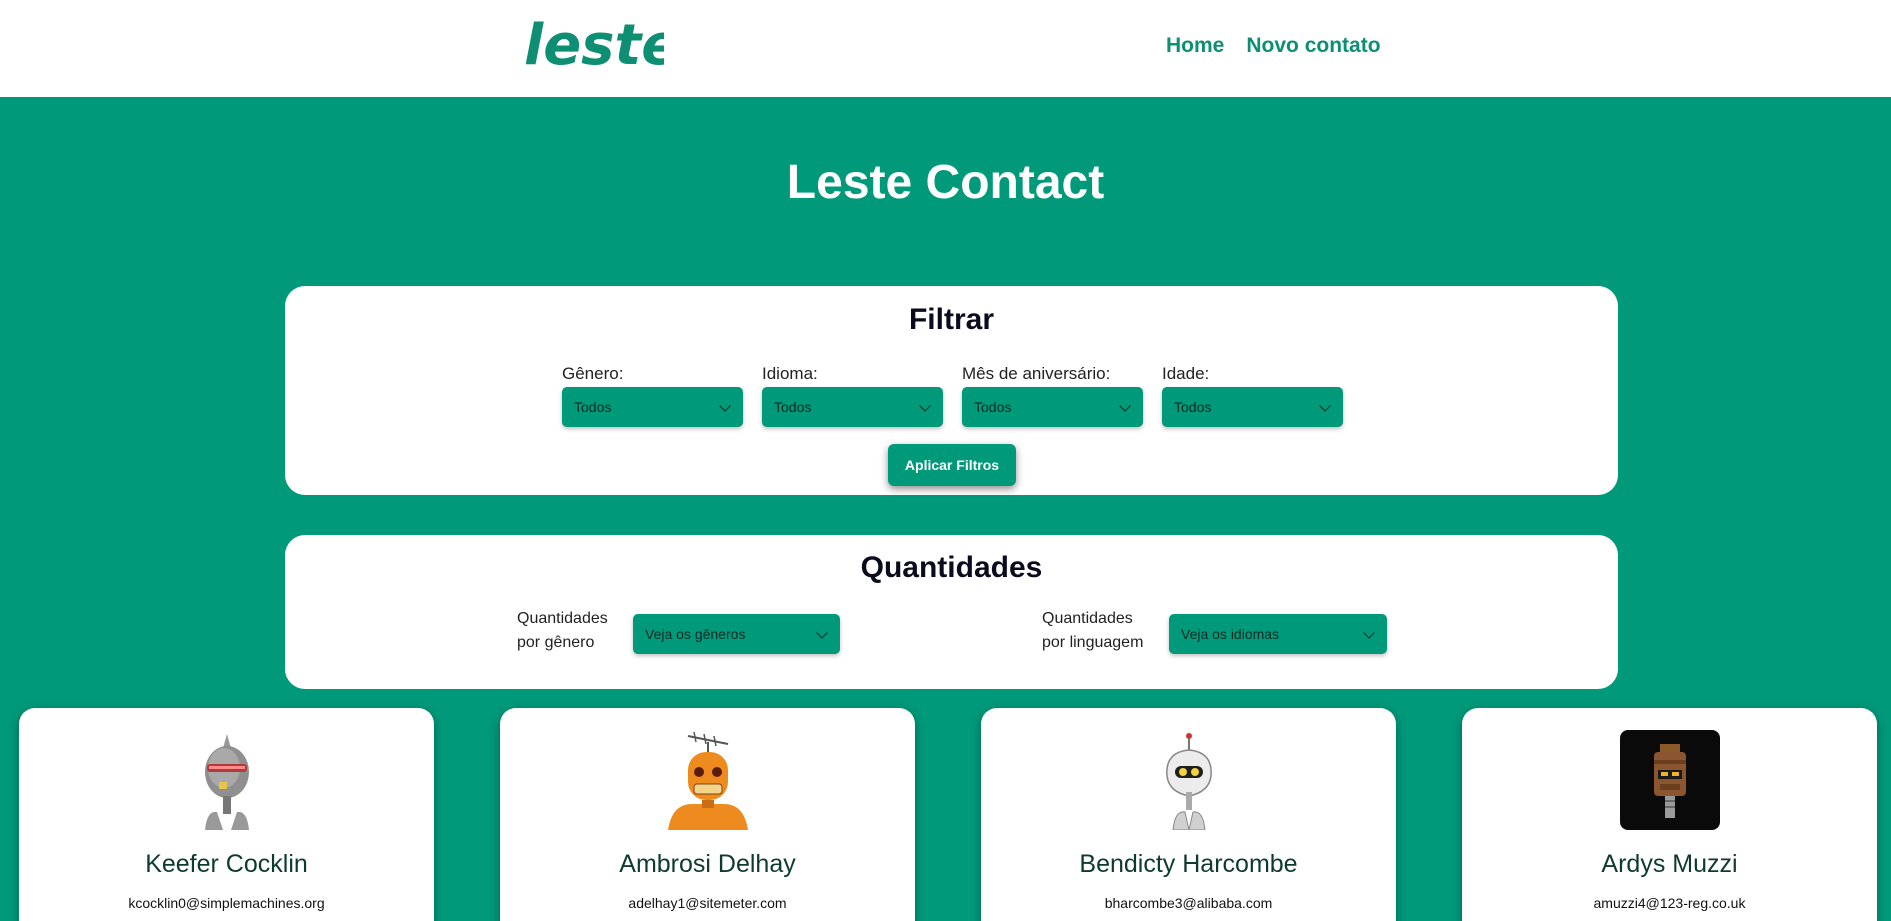  I want to click on contact-email: amuzzi4@123-reg.co.uk, so click(1669, 903).